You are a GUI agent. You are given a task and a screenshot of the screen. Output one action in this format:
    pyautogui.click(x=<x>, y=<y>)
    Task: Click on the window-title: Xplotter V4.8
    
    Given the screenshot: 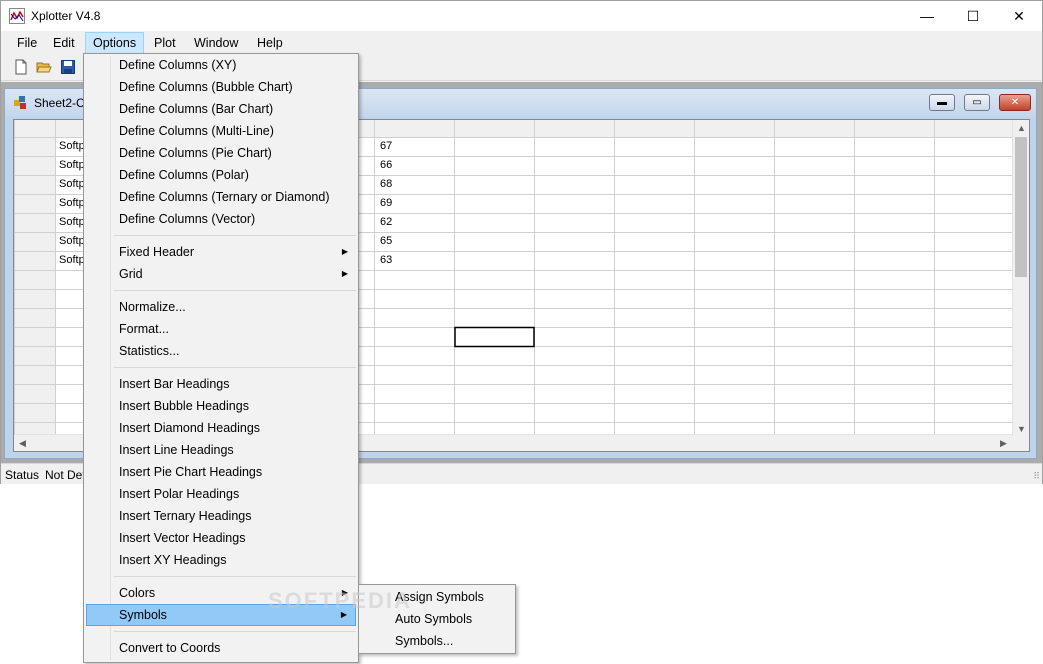 What is the action you would take?
    pyautogui.click(x=66, y=16)
    